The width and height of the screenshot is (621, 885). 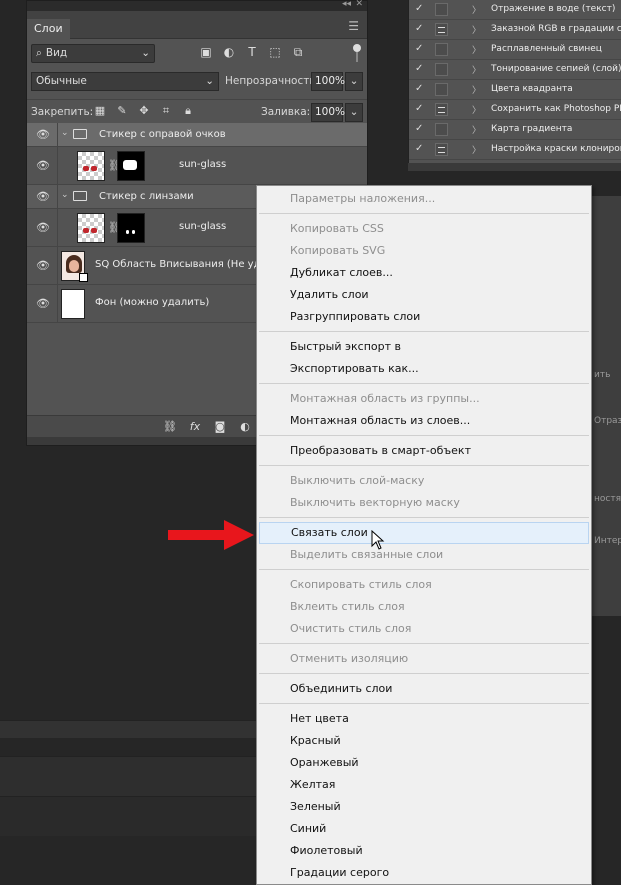 I want to click on menu-item-paste-layer-style: Вклеить стиль слоя, so click(x=424, y=607).